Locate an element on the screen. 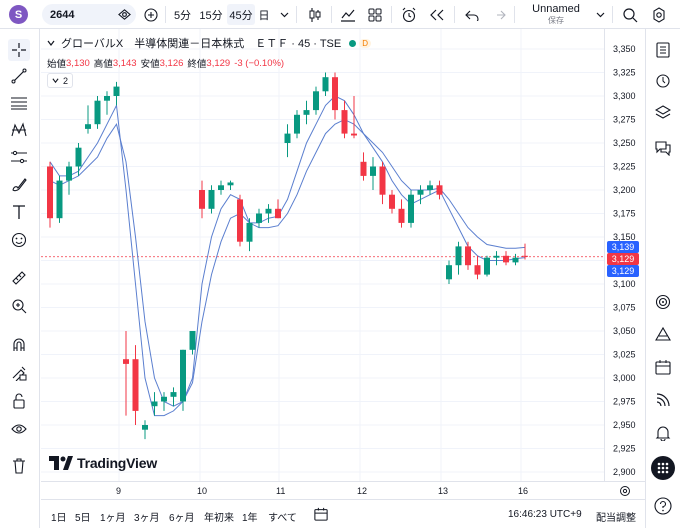 The image size is (680, 528). magnet-icon is located at coordinates (19, 345).